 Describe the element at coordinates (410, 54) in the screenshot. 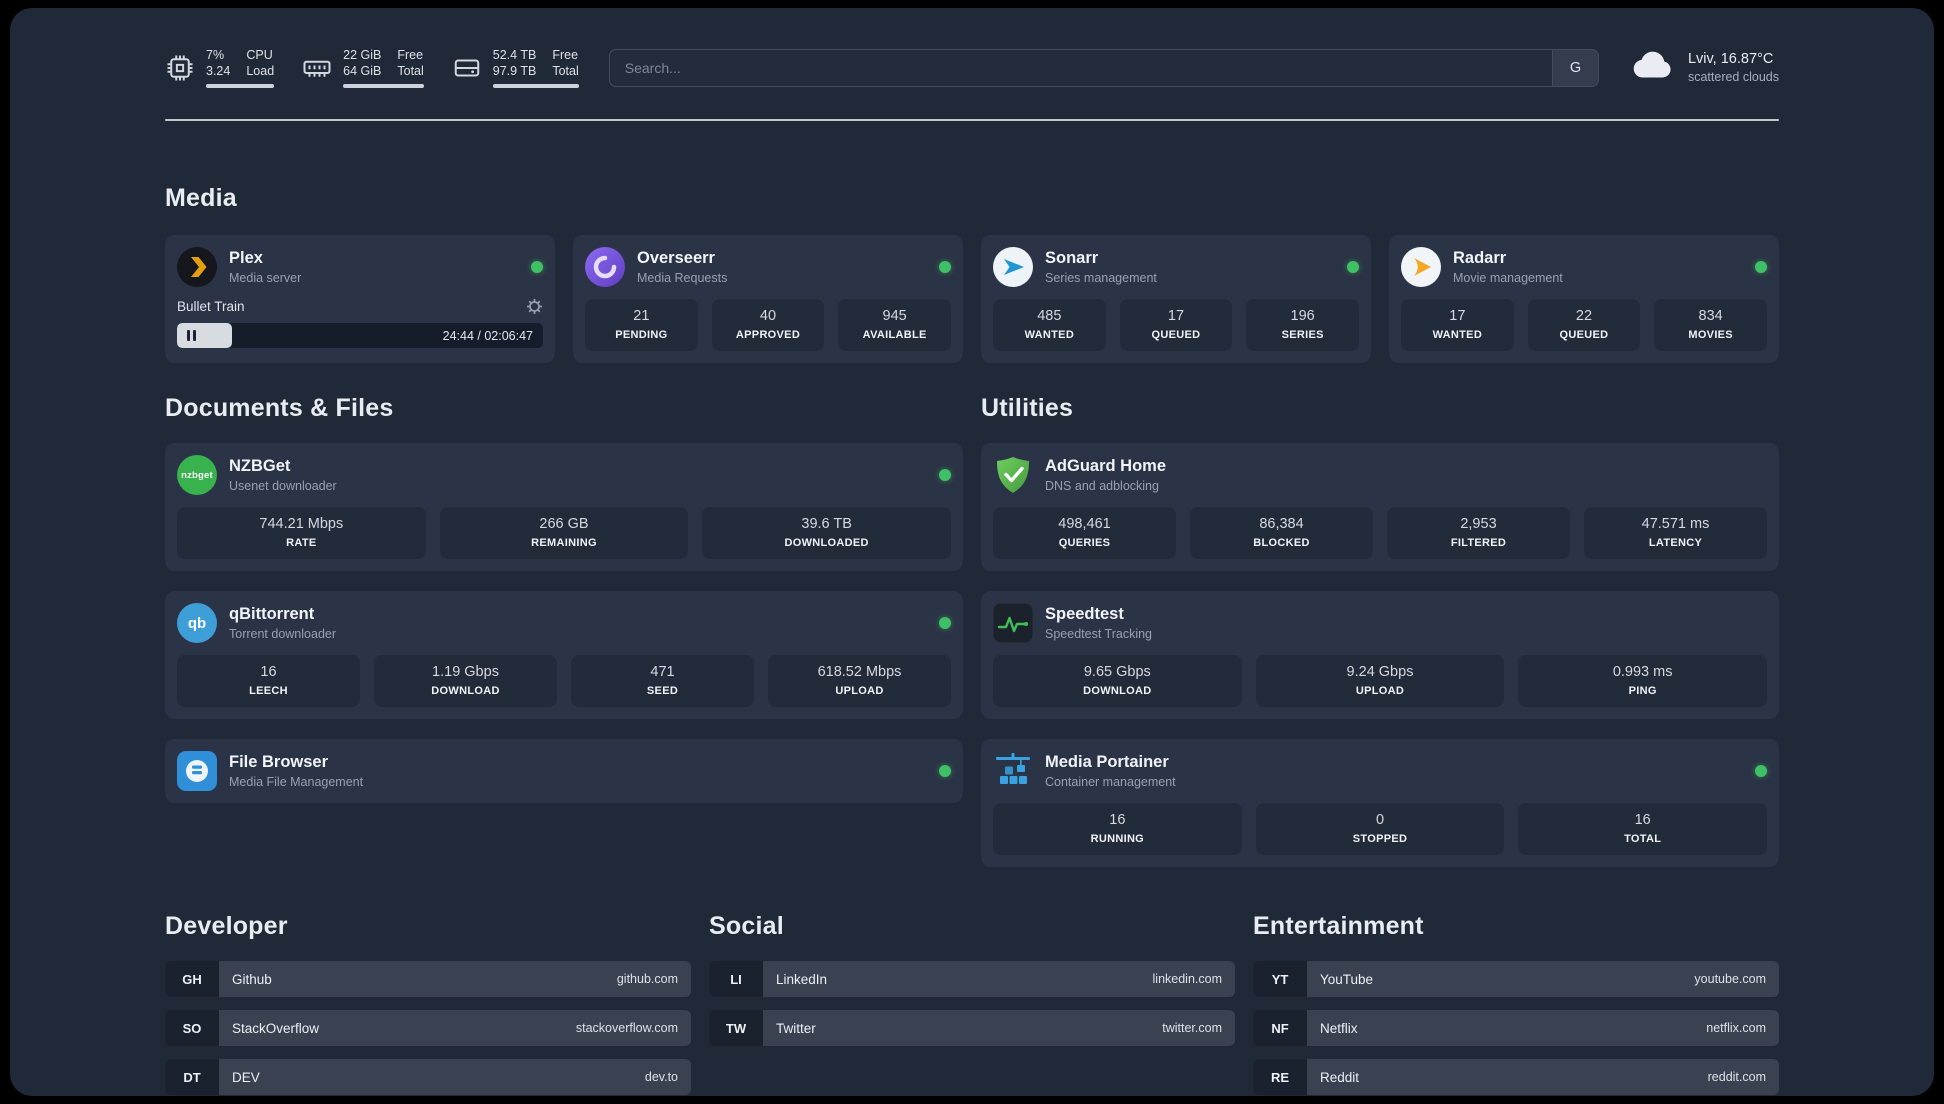

I see `ram-free-label: Free` at that location.